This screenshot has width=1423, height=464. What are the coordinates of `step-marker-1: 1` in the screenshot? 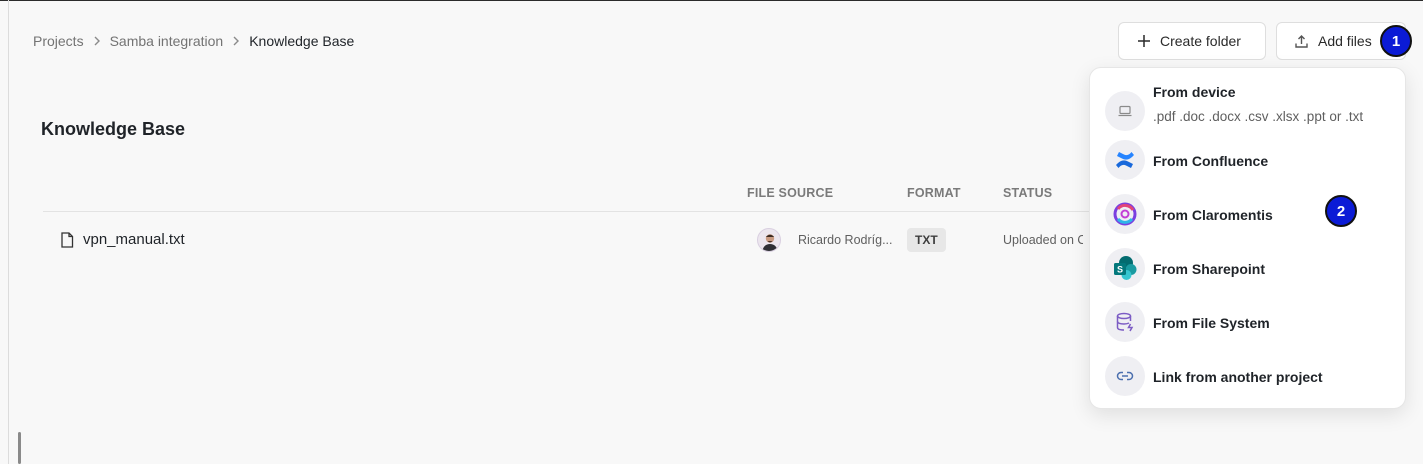 It's located at (1396, 41).